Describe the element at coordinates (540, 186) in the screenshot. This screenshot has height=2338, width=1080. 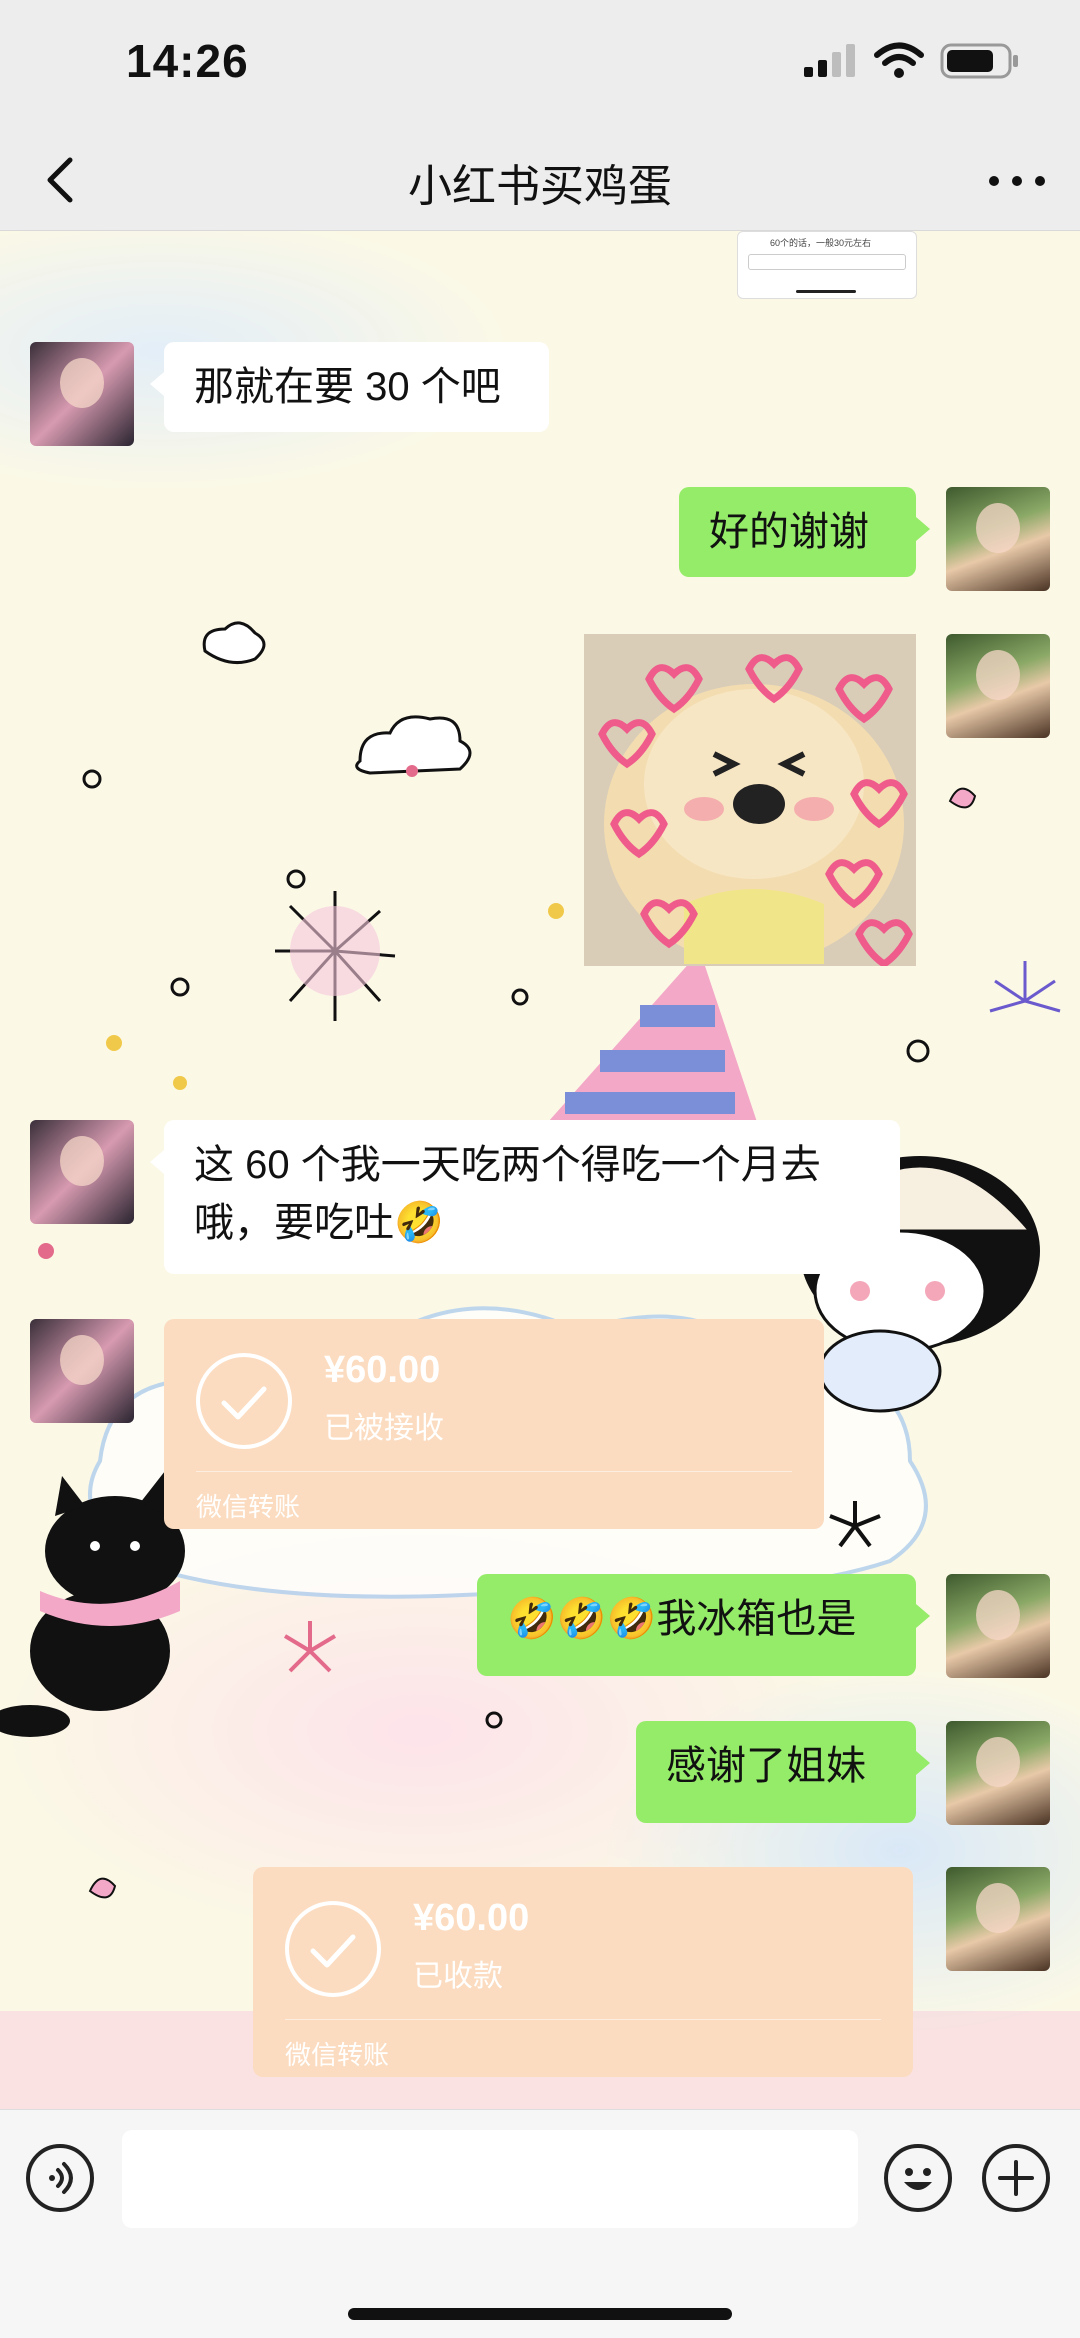
I see `chat-title: 小红书买鸡蛋` at that location.